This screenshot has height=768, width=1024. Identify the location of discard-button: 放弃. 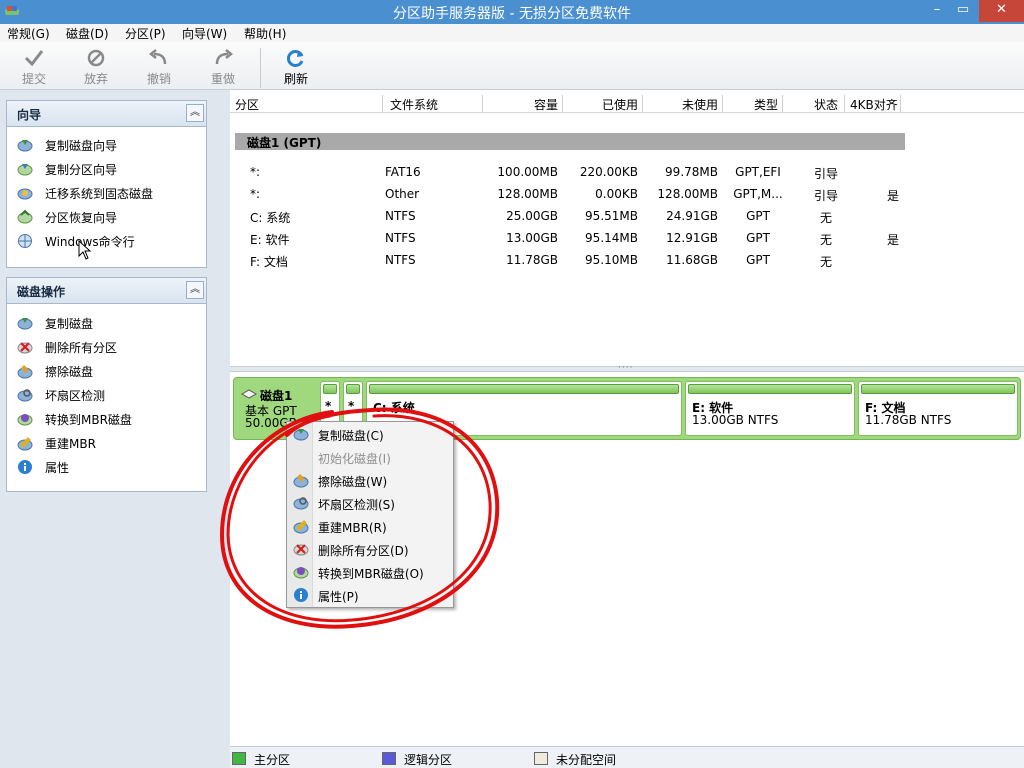
(96, 66).